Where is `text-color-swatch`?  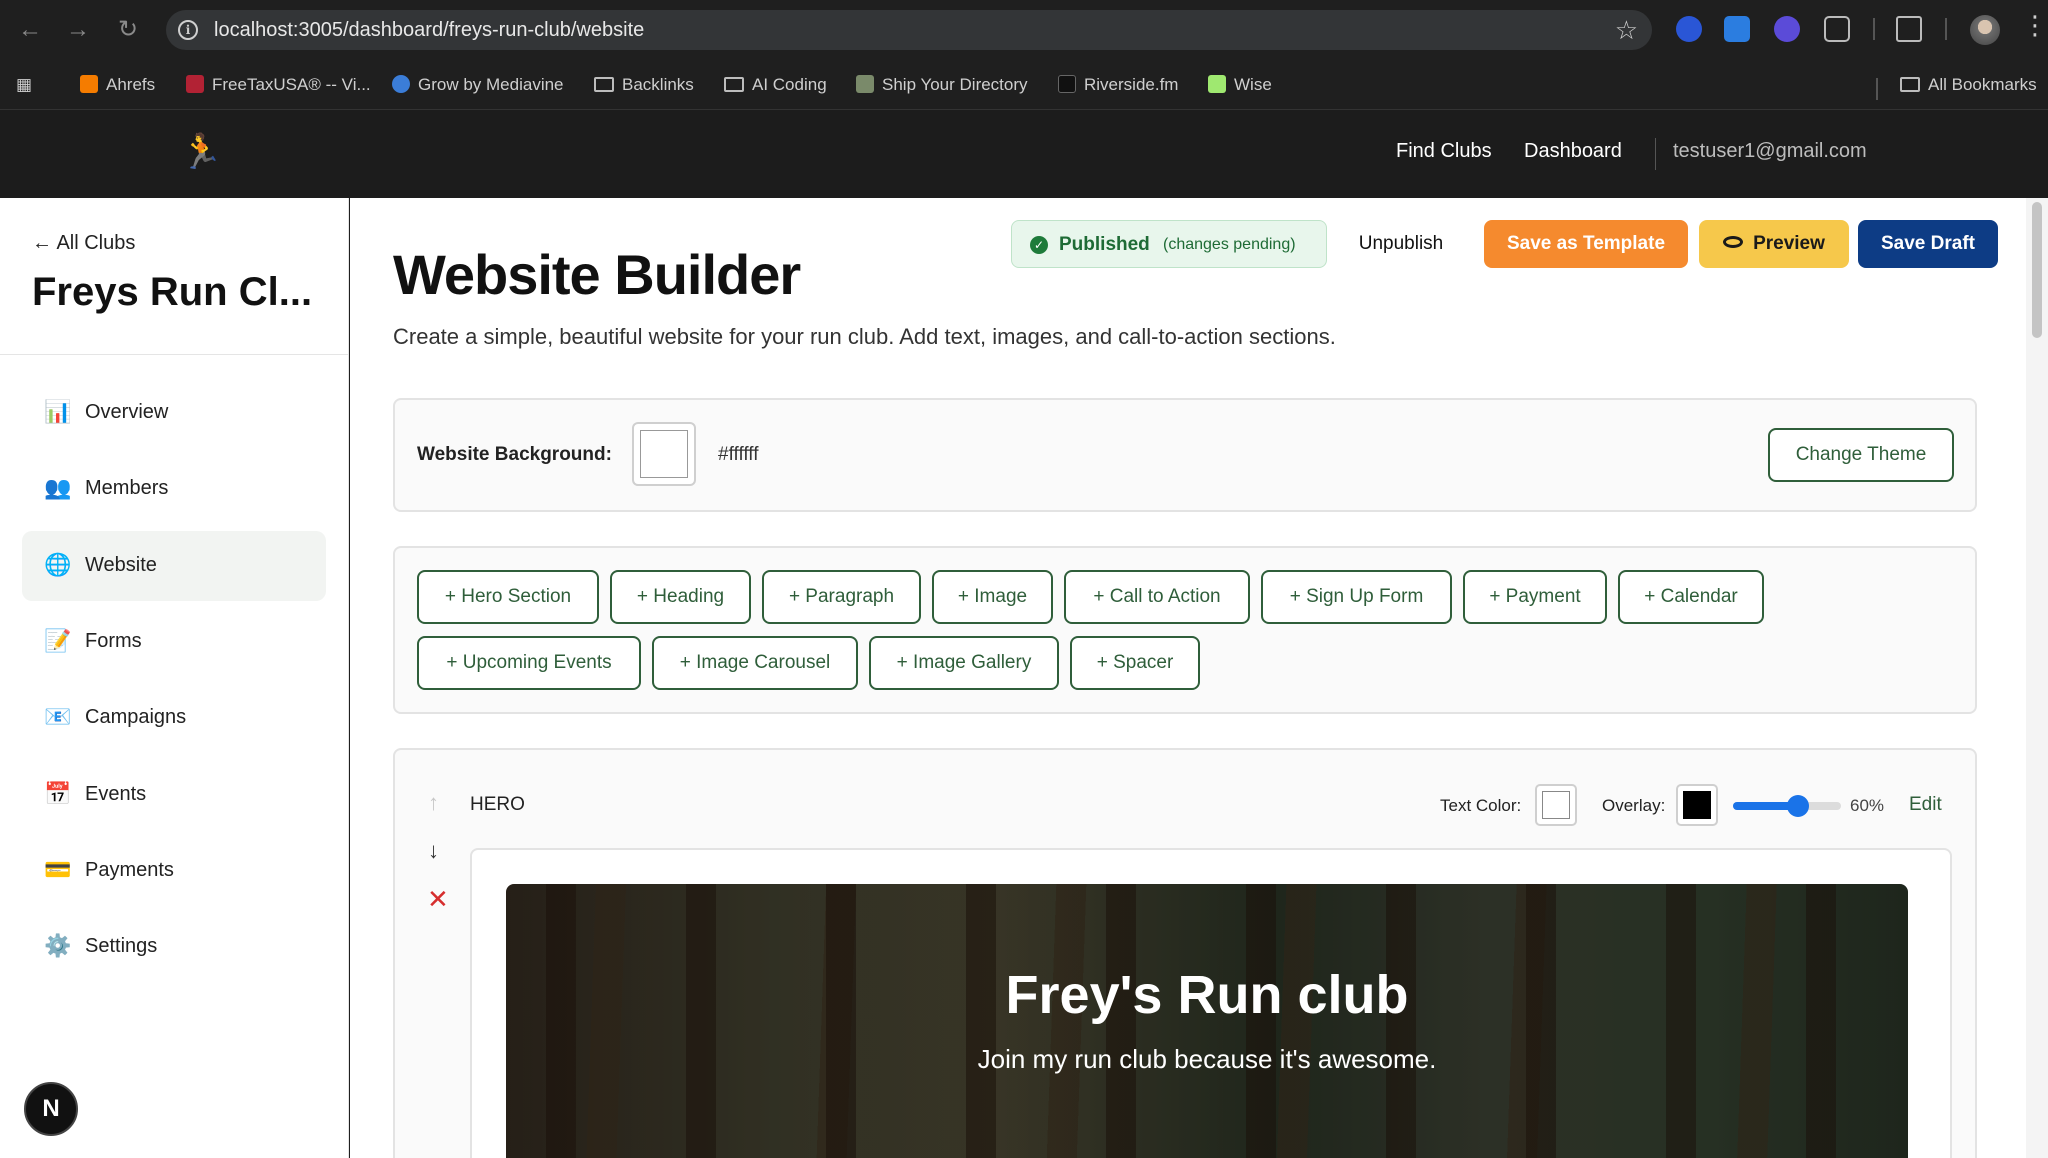
text-color-swatch is located at coordinates (1556, 805).